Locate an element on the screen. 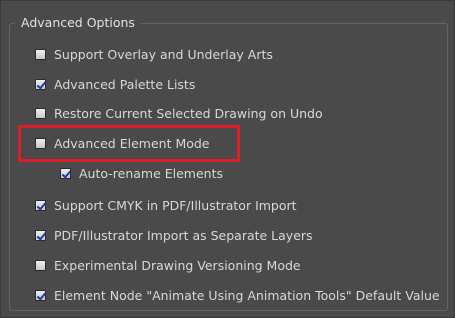  option-restore-selected-drawing: Restore Current Selected Drawing on Undo is located at coordinates (179, 113).